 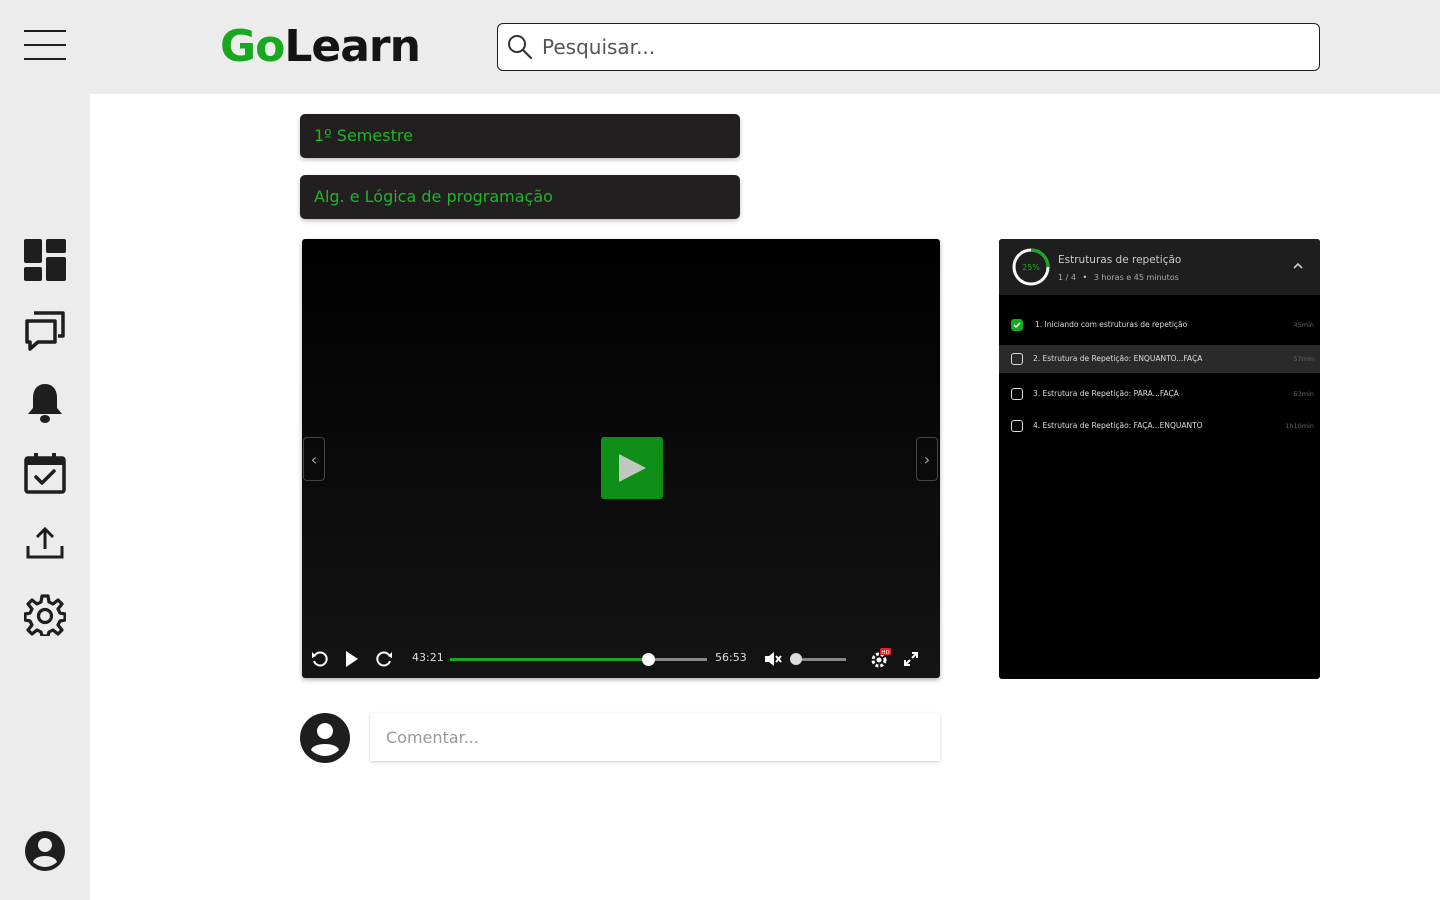 What do you see at coordinates (1303, 325) in the screenshot?
I see `playlist-item-duration: 45min` at bounding box center [1303, 325].